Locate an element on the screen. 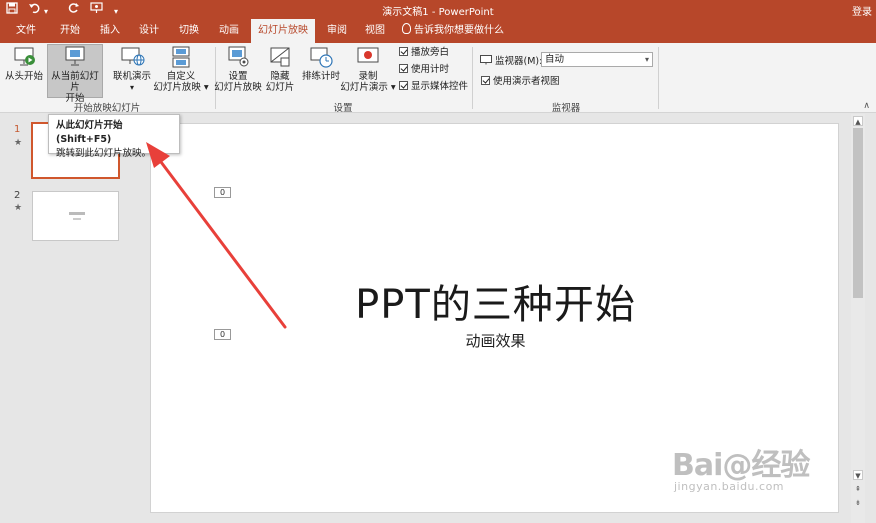 The height and width of the screenshot is (523, 876). play-narrations-checkbox: 播放旁白 is located at coordinates (424, 53).